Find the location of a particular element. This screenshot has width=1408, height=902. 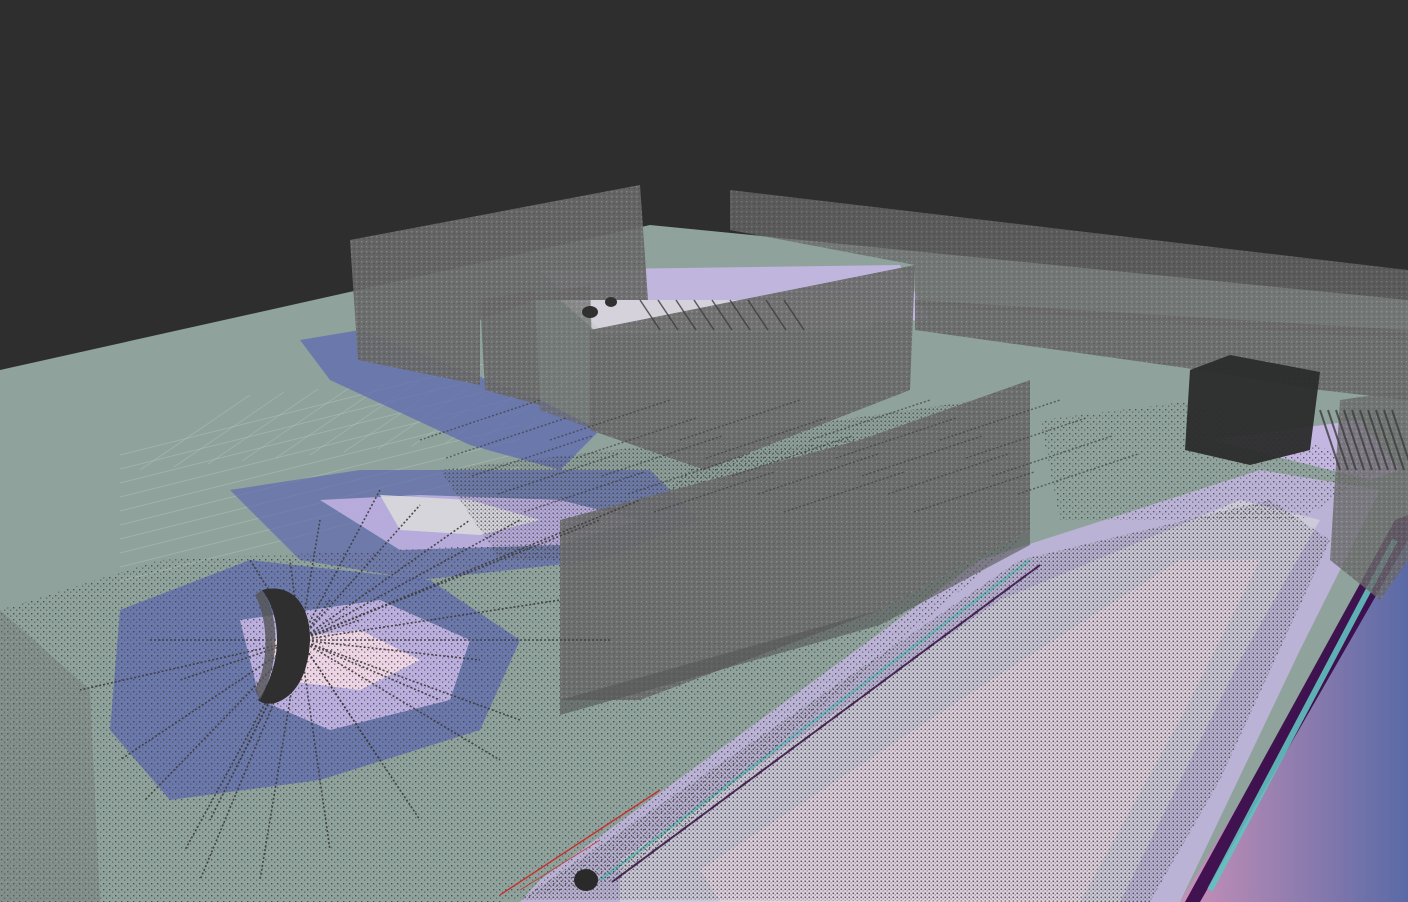

robot-marker-icon is located at coordinates (586, 880).